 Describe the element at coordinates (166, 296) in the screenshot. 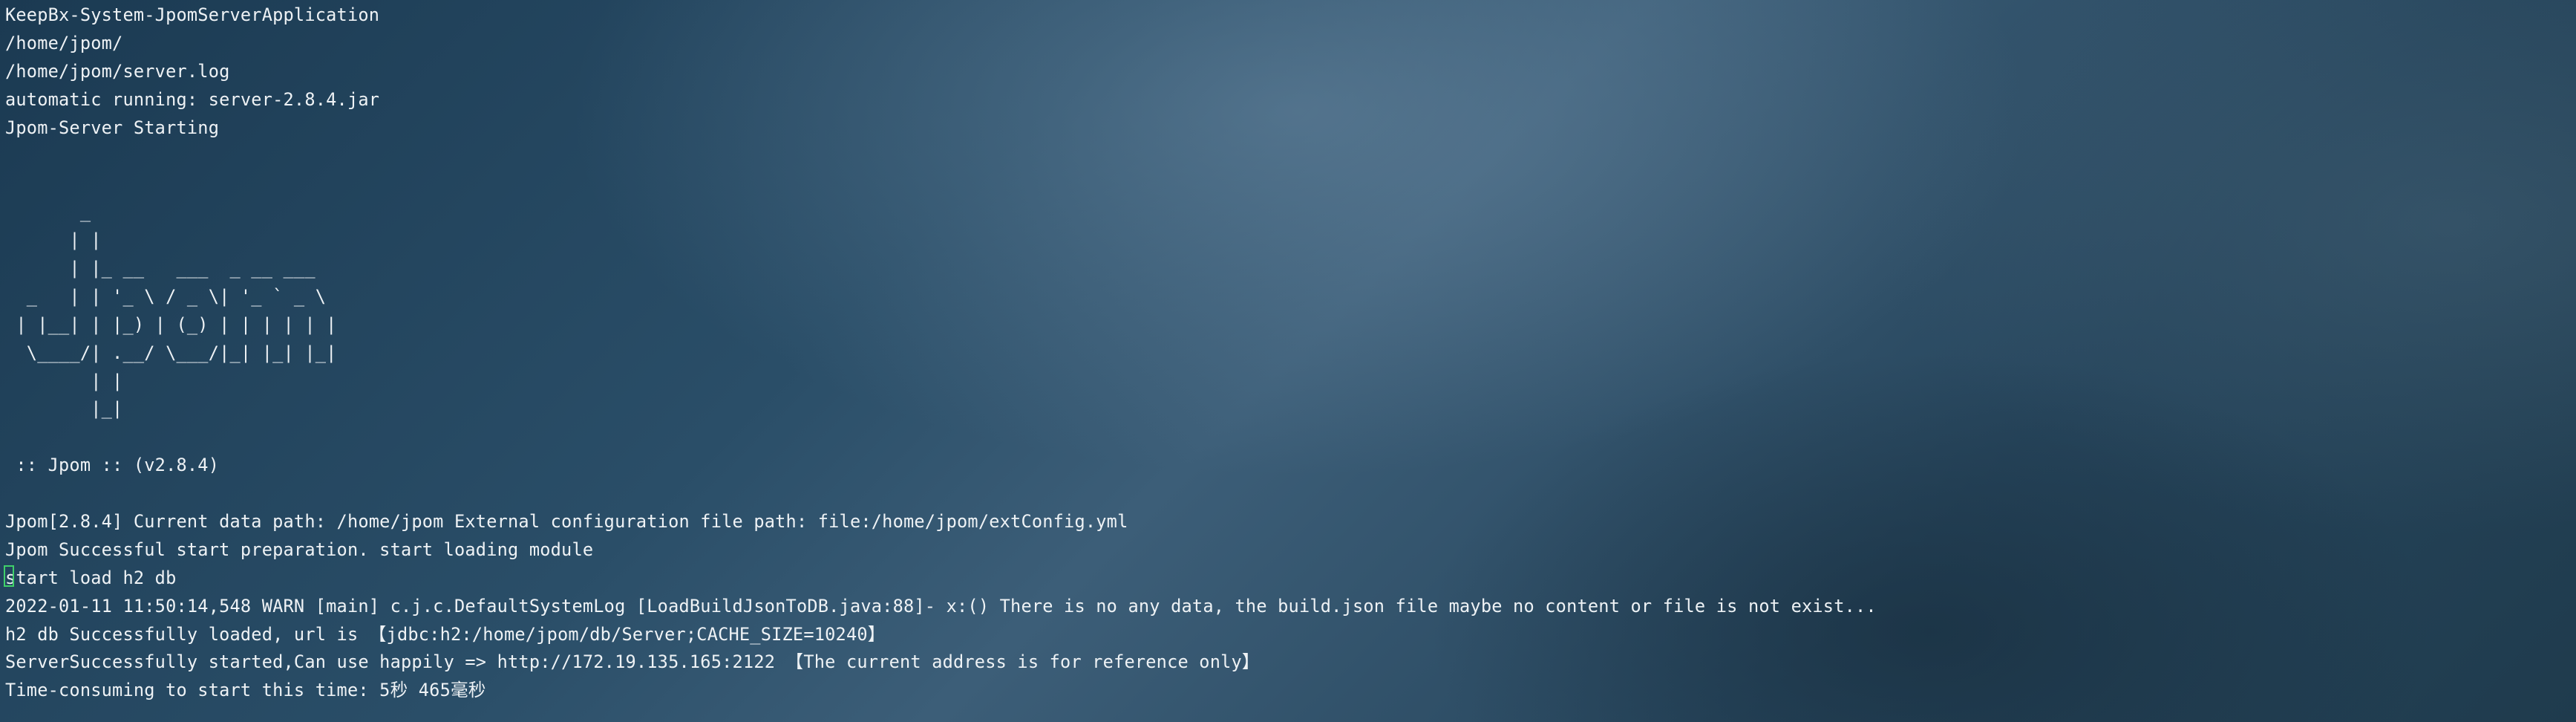

I see `terminal-line: _ | | '_ \ / _ \| '_ ` _ \` at that location.